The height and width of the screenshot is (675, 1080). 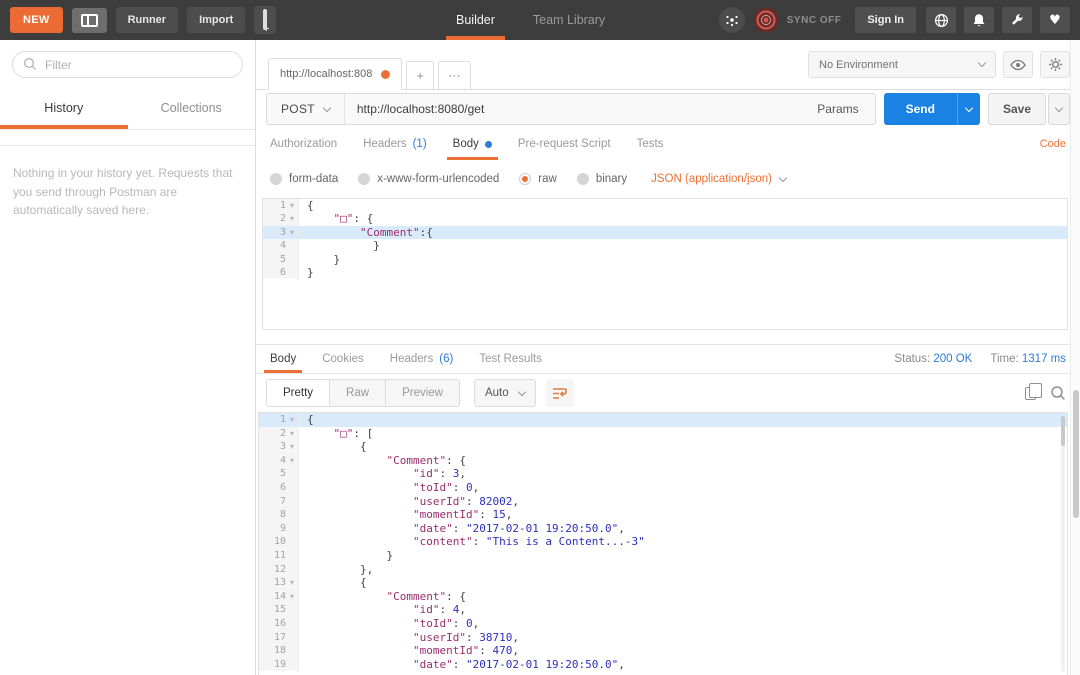 I want to click on sync-off-icon, so click(x=766, y=20).